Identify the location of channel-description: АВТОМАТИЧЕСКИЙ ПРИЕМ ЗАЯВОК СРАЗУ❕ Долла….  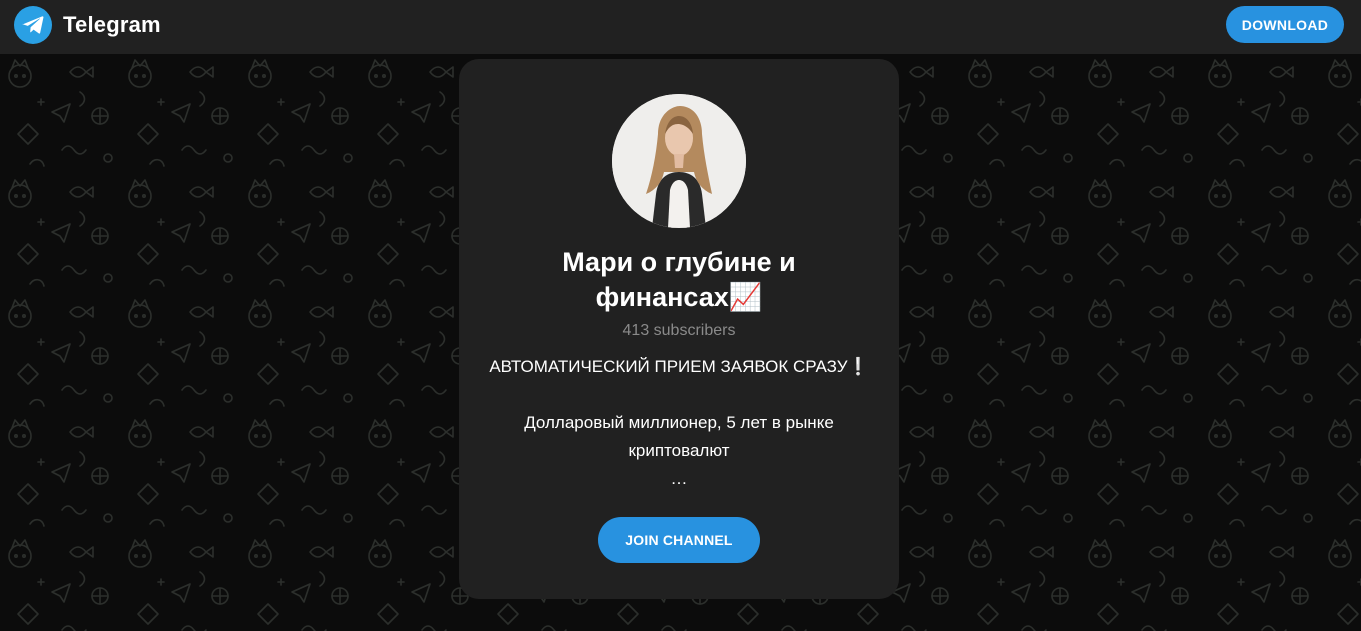
(679, 423).